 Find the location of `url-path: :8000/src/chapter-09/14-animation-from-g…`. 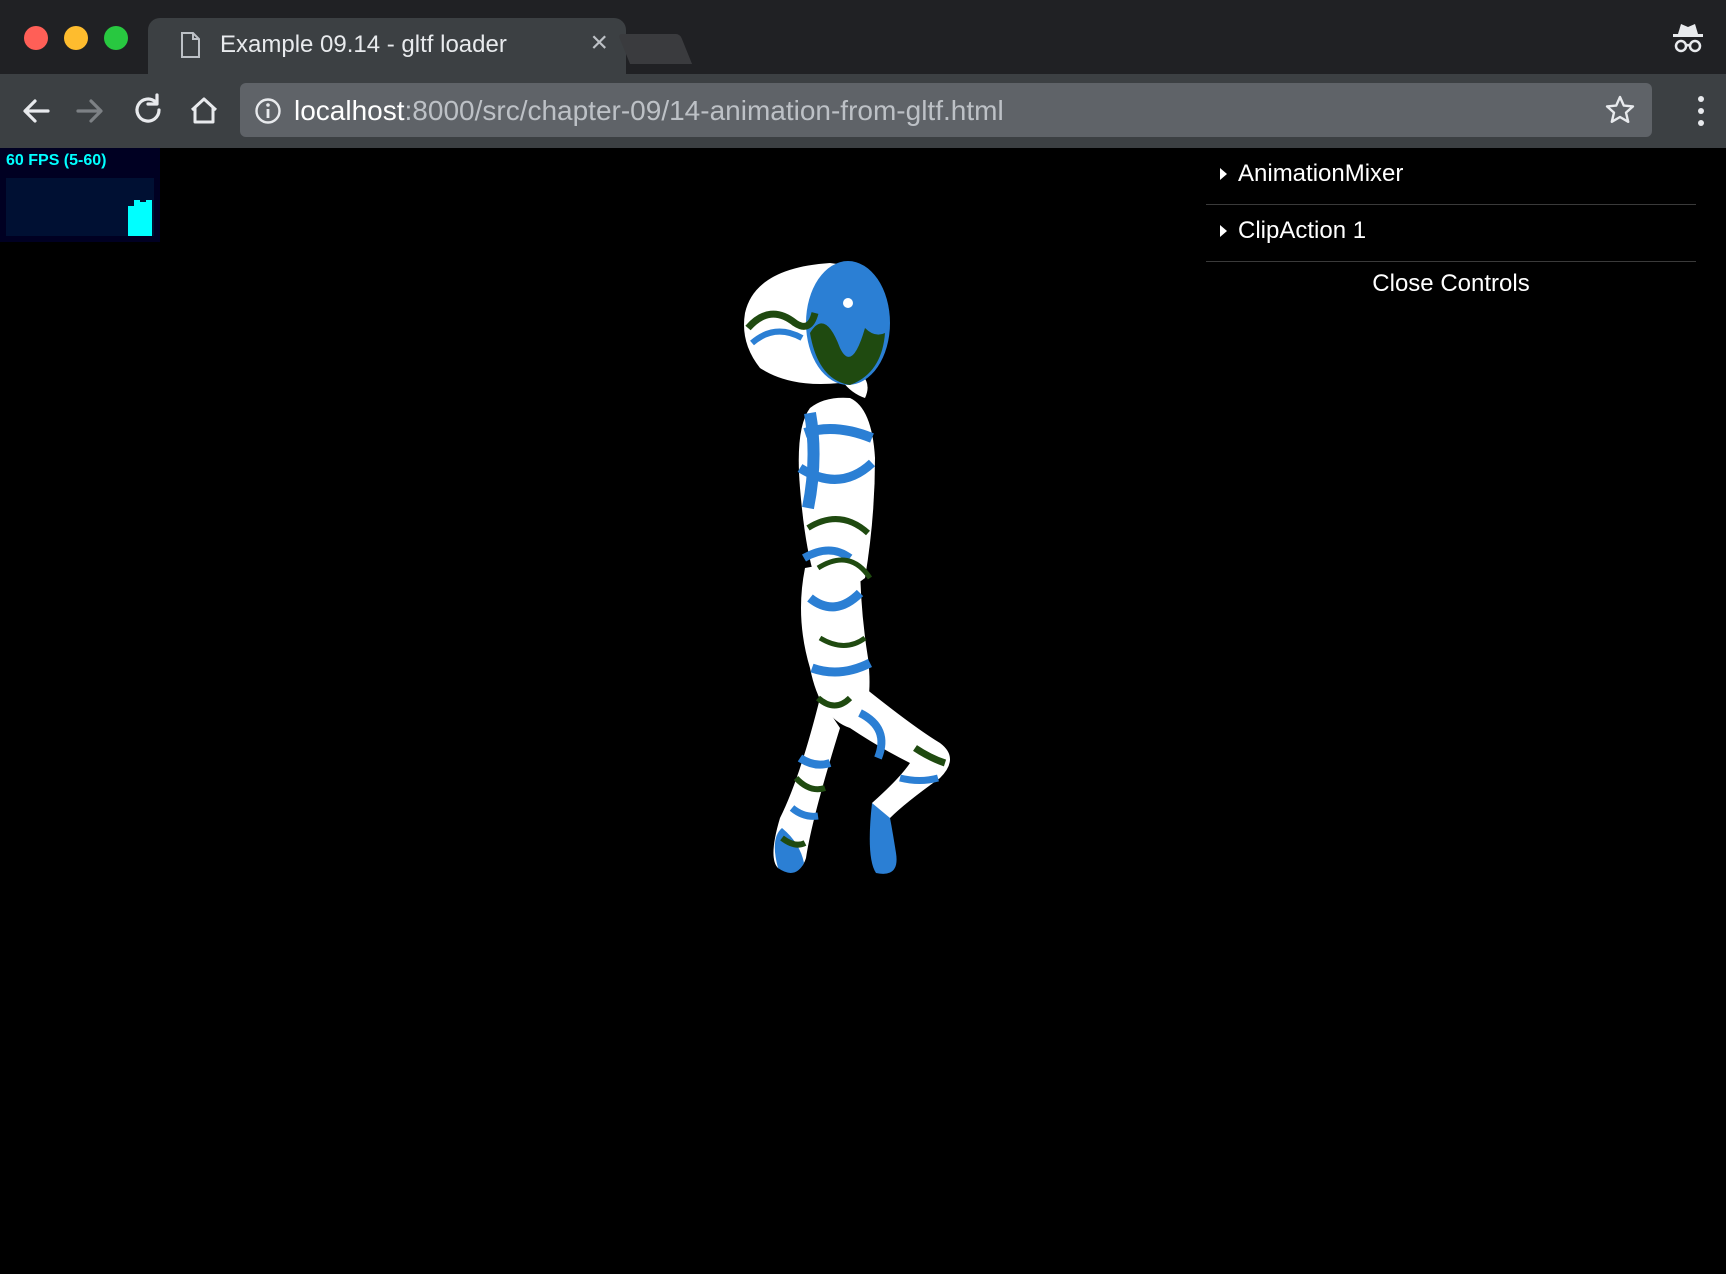

url-path: :8000/src/chapter-09/14-animation-from-g… is located at coordinates (704, 110).